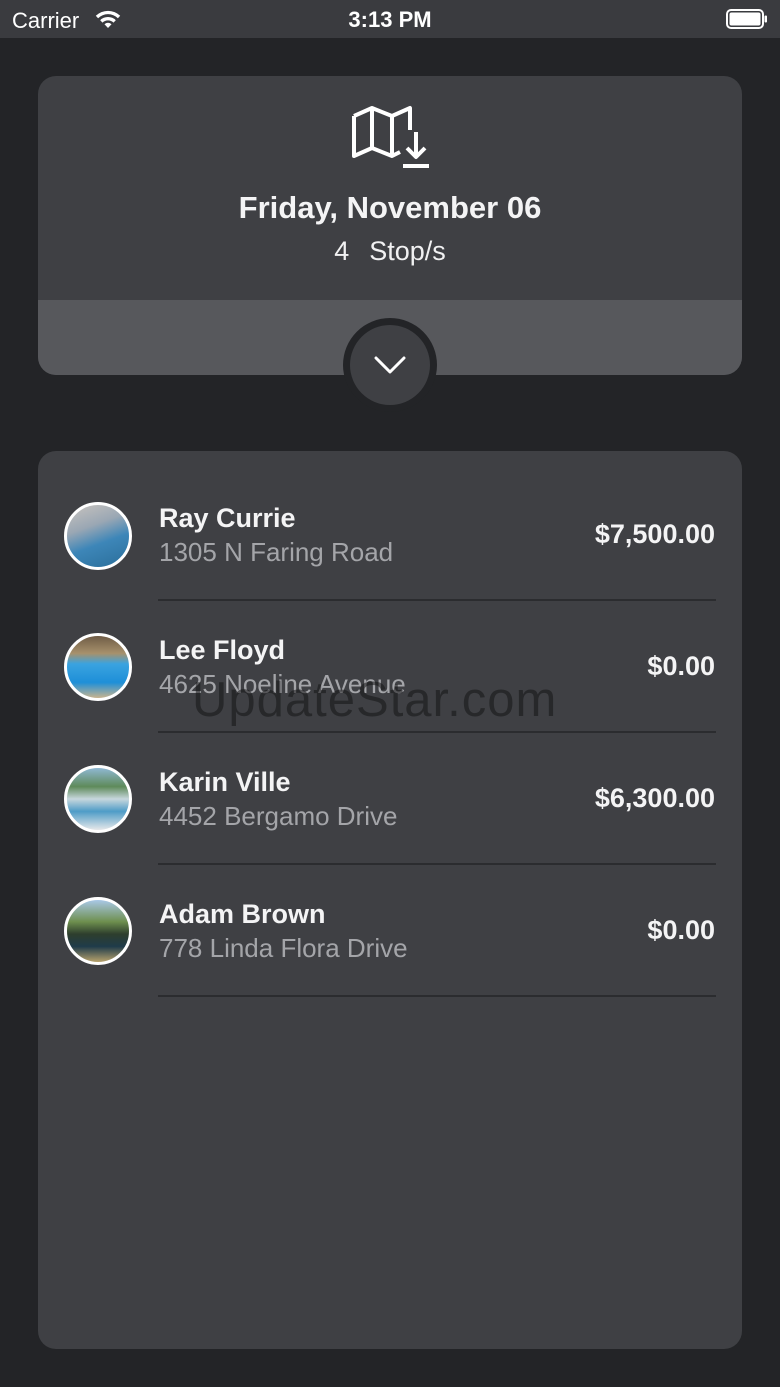 Image resolution: width=780 pixels, height=1387 pixels. Describe the element at coordinates (222, 650) in the screenshot. I see `customer-name: Lee Floyd` at that location.